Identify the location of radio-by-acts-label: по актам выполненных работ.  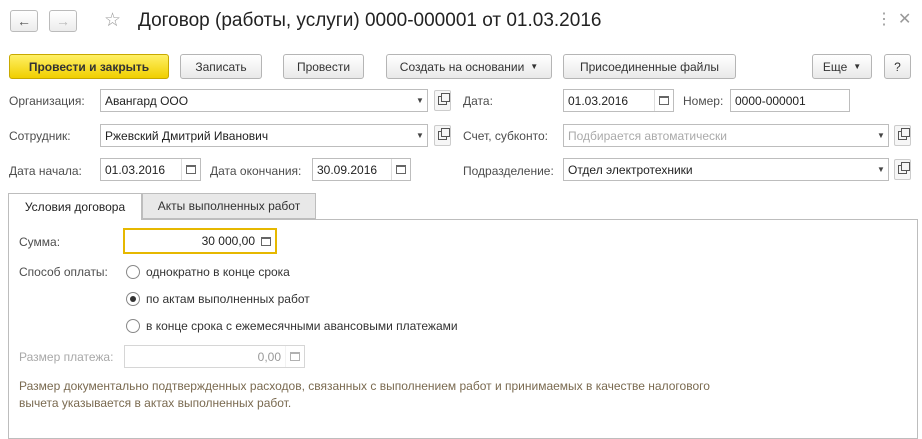
(228, 299).